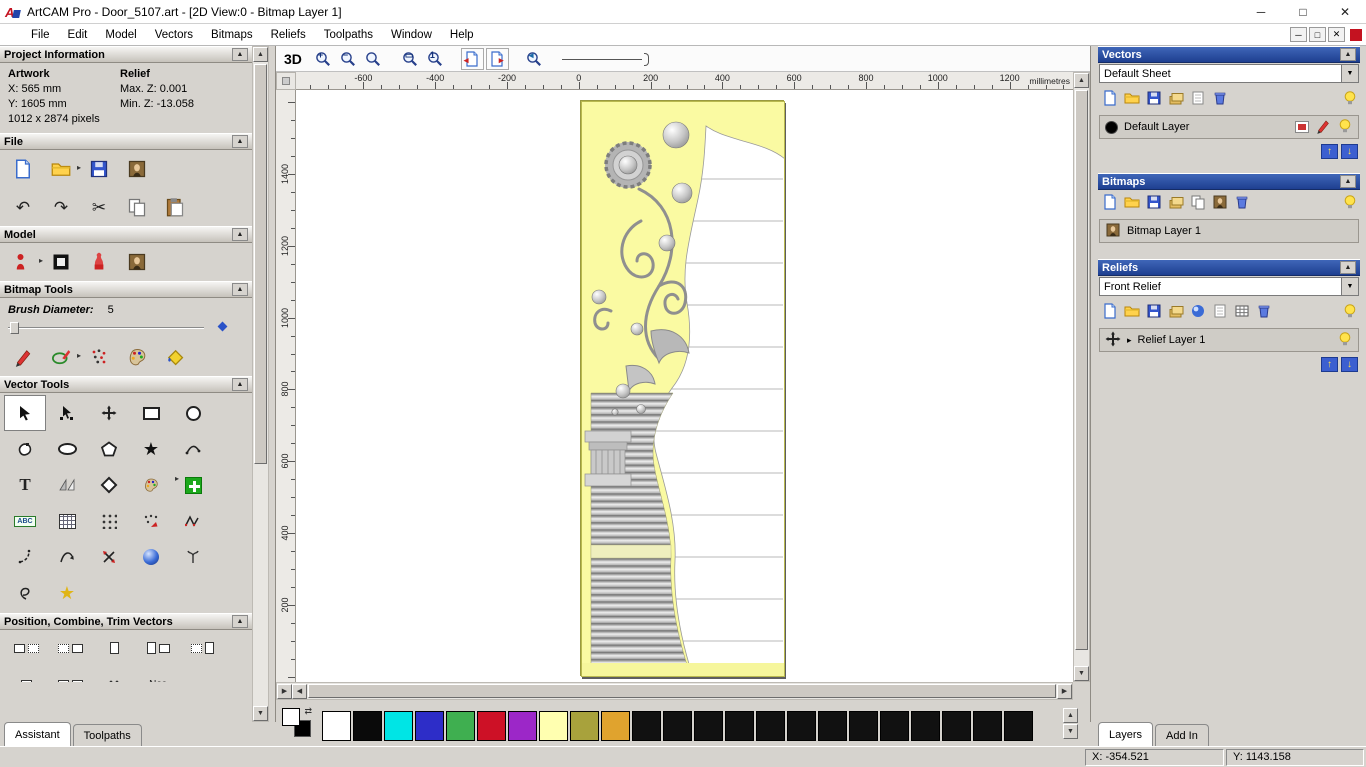 This screenshot has width=1366, height=767. Describe the element at coordinates (1182, 735) in the screenshot. I see `tab-add-in: Add In` at that location.